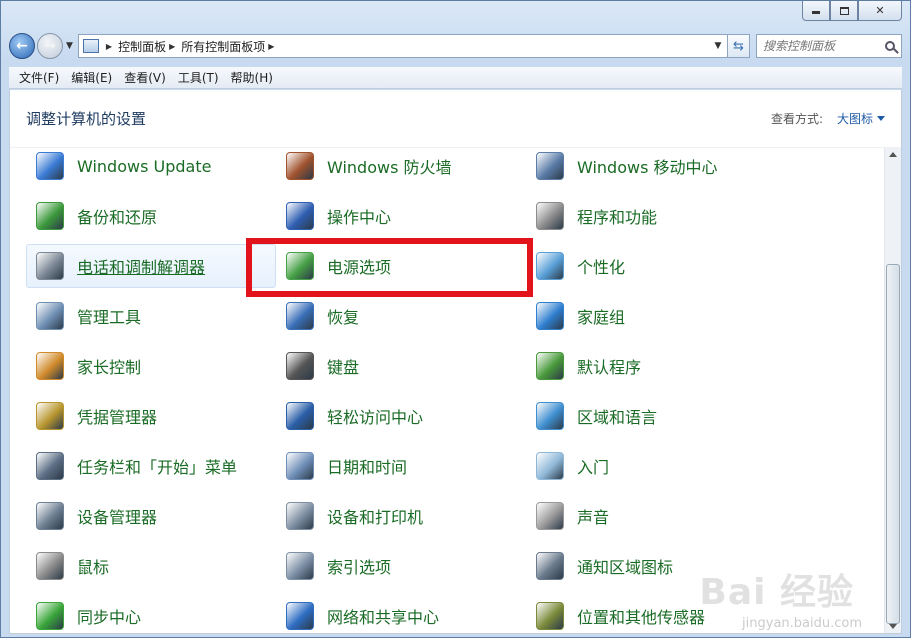  I want to click on control-panel-item-label: Windows 防火墙, so click(389, 167).